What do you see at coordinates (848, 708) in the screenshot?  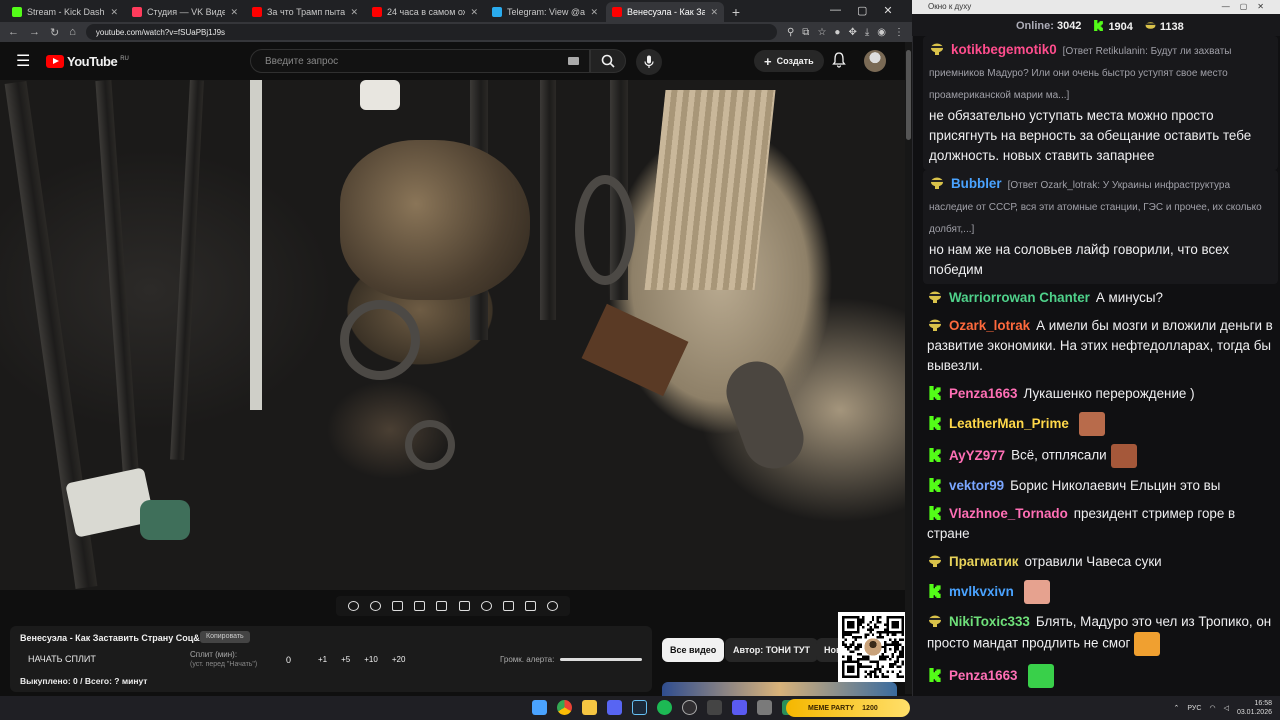 I see `meme-party-widget: MEME PARTY 1200` at bounding box center [848, 708].